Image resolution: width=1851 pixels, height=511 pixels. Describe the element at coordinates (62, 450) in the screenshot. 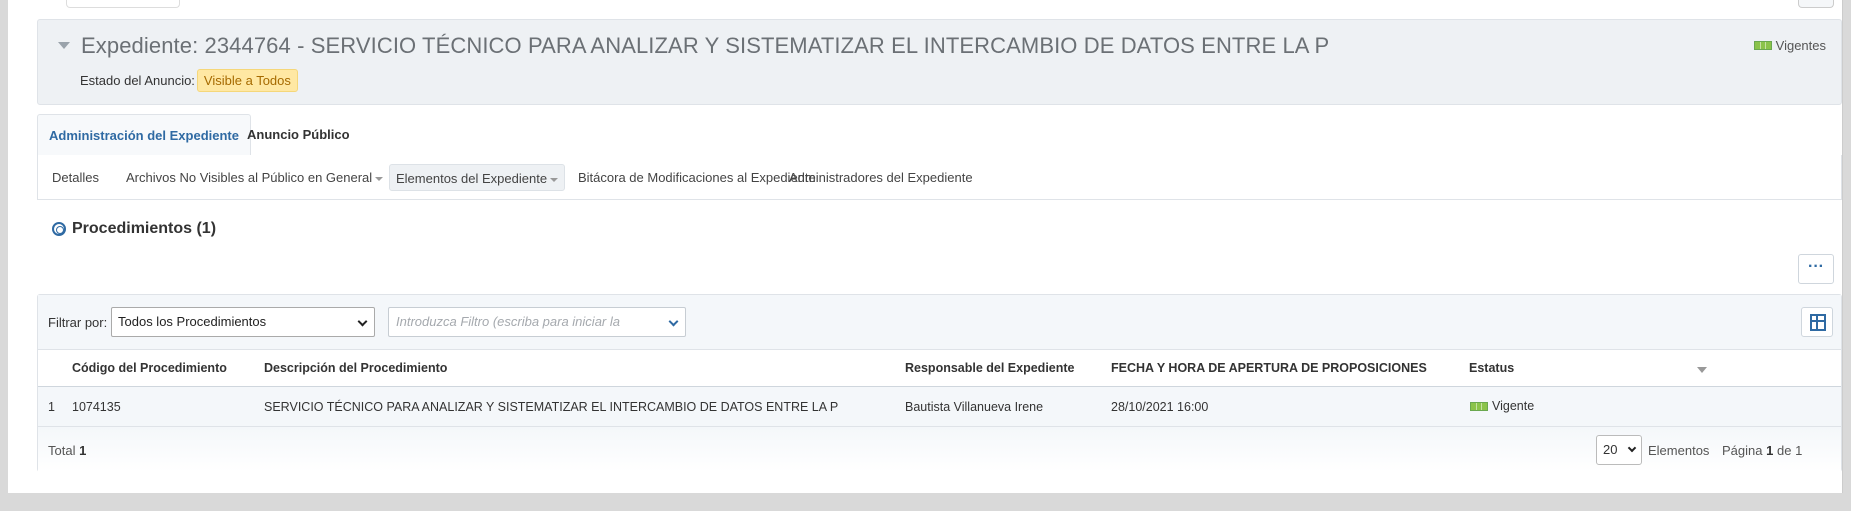

I see `total-label: Total` at that location.